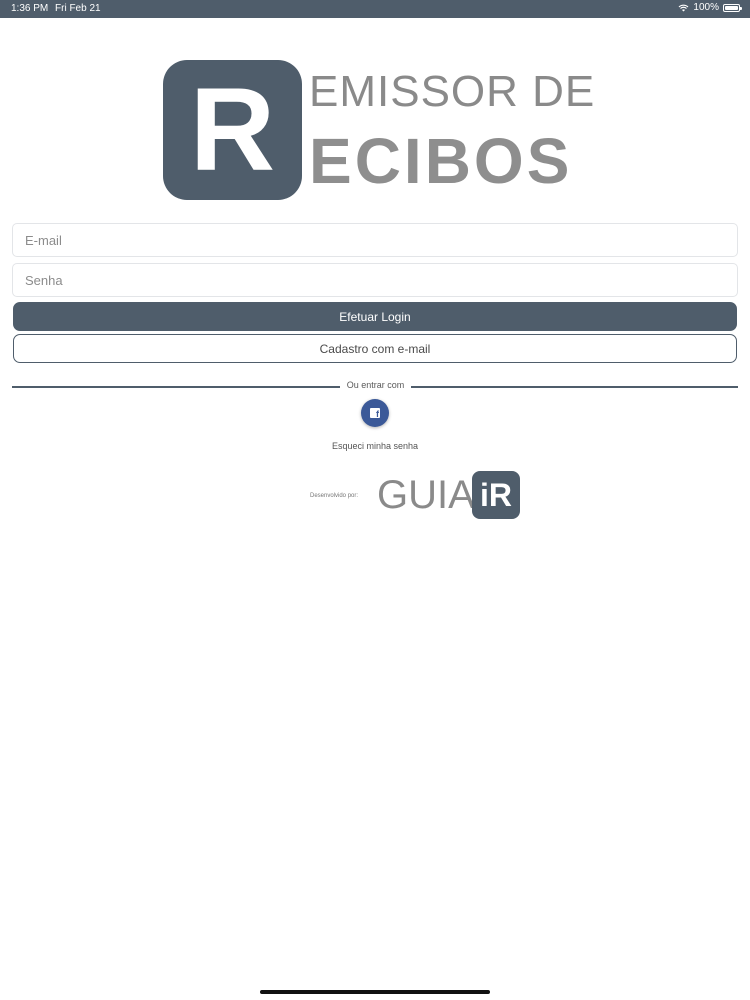 The height and width of the screenshot is (1000, 750). What do you see at coordinates (232, 130) in the screenshot?
I see `logo-badge-letter: R` at bounding box center [232, 130].